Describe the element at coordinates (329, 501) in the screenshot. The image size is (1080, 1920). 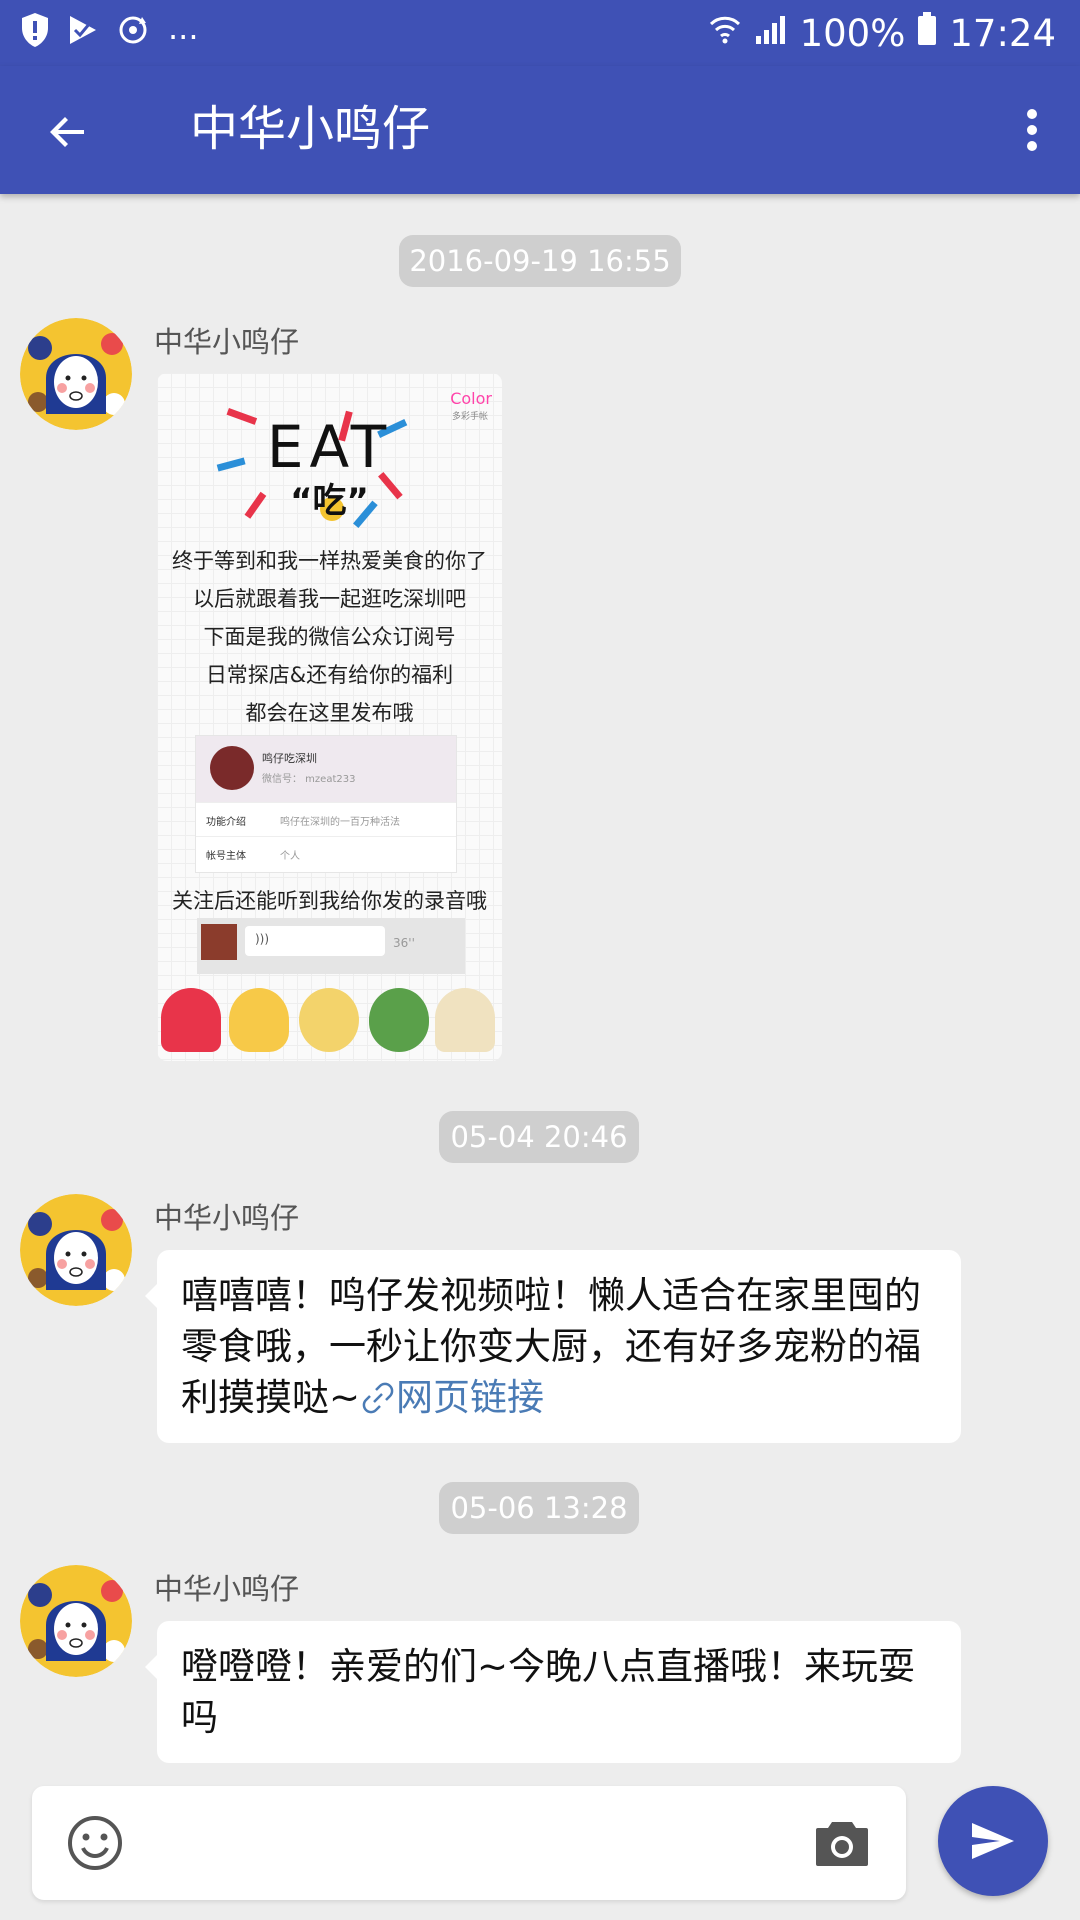
I see `poster-headline-sub: “吃”` at that location.